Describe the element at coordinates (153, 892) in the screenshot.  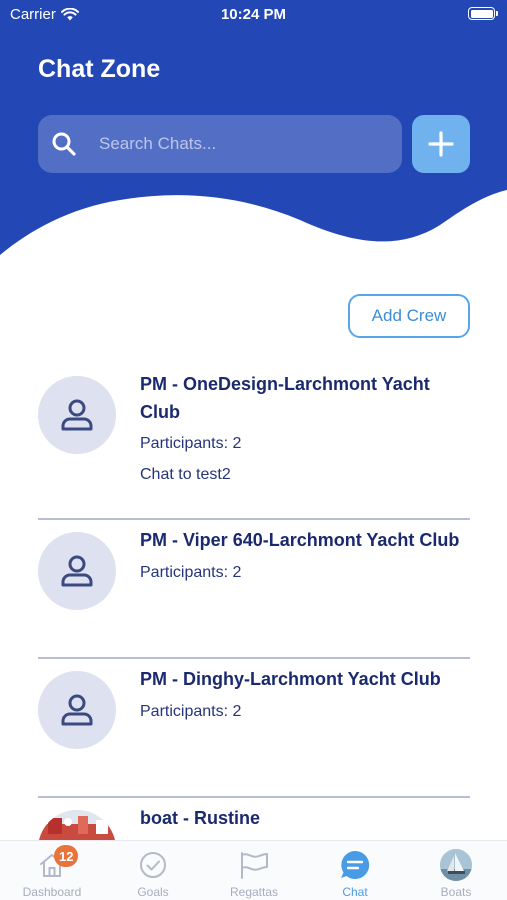
I see `tab-label: Goals` at that location.